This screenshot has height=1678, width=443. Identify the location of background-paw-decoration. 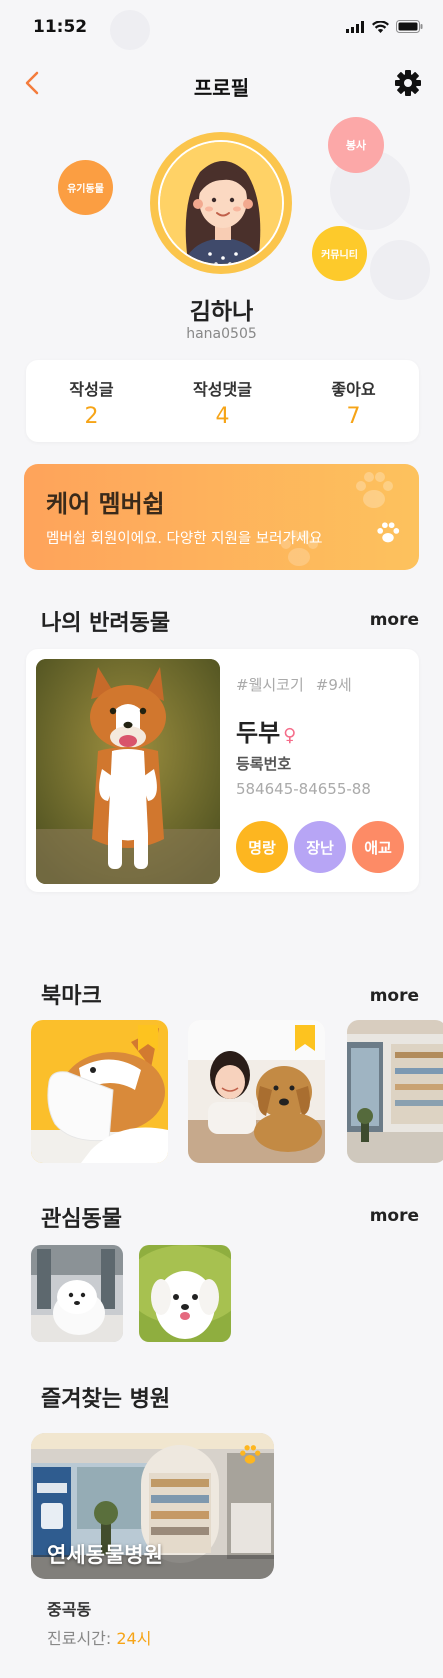
(400, 270).